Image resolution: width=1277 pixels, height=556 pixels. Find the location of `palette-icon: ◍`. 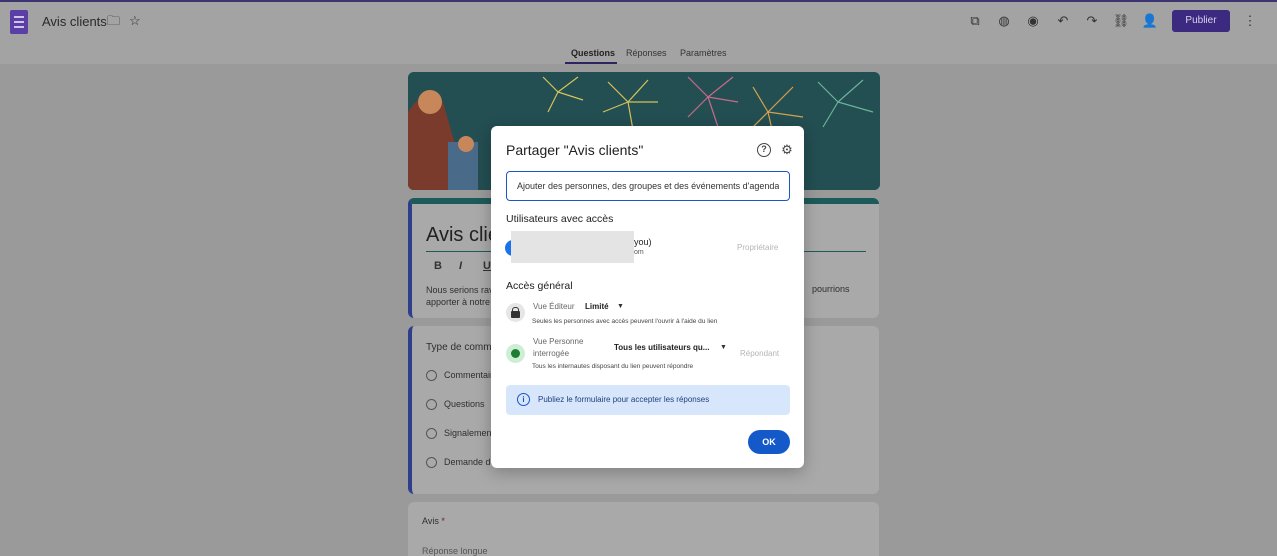

palette-icon: ◍ is located at coordinates (1004, 21).